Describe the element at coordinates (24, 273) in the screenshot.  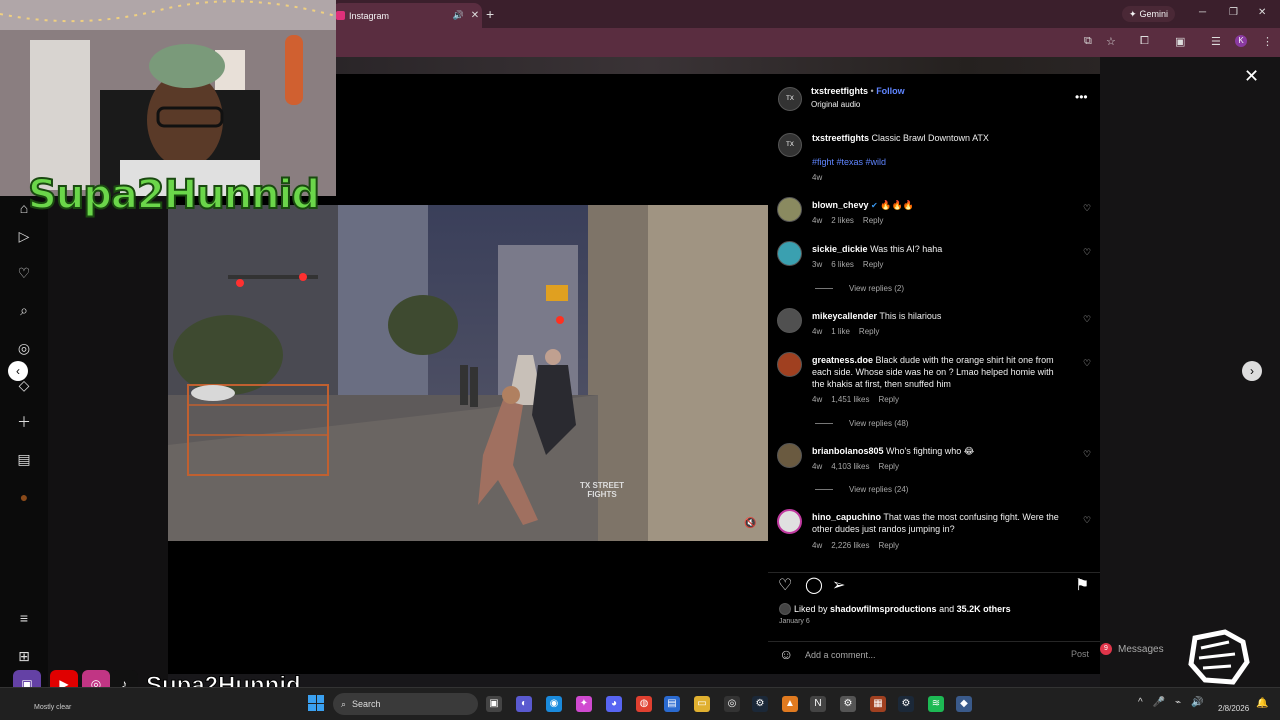
I see `notifications-icon: ♡` at that location.